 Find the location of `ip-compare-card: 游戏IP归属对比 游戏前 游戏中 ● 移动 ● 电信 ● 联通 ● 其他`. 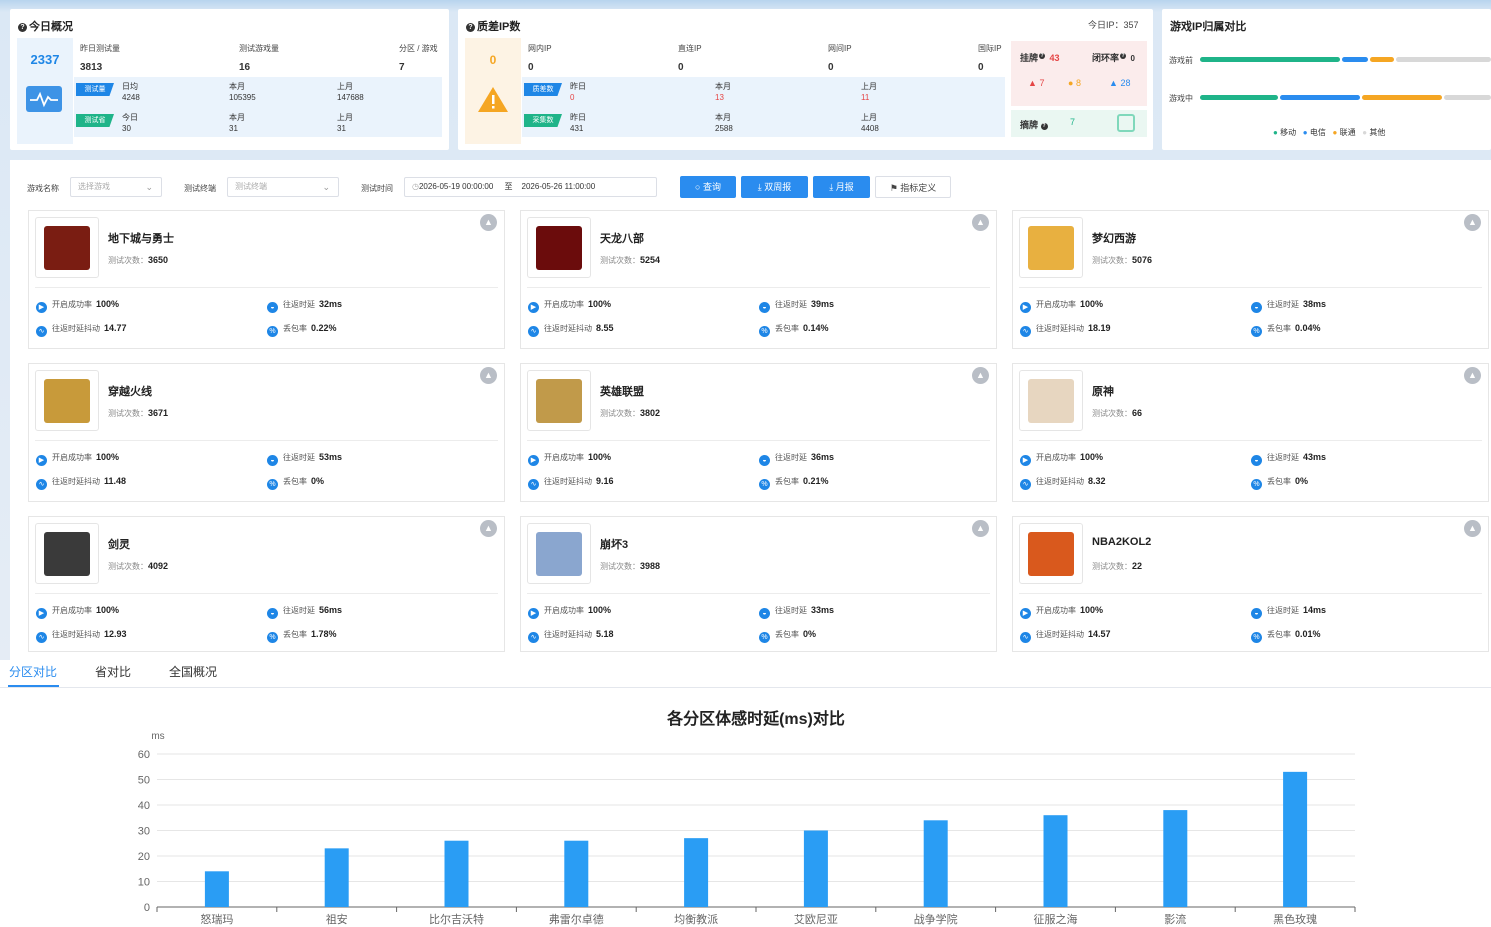

ip-compare-card: 游戏IP归属对比 游戏前 游戏中 ● 移动 ● 电信 ● 联通 ● 其他 is located at coordinates (1326, 79).